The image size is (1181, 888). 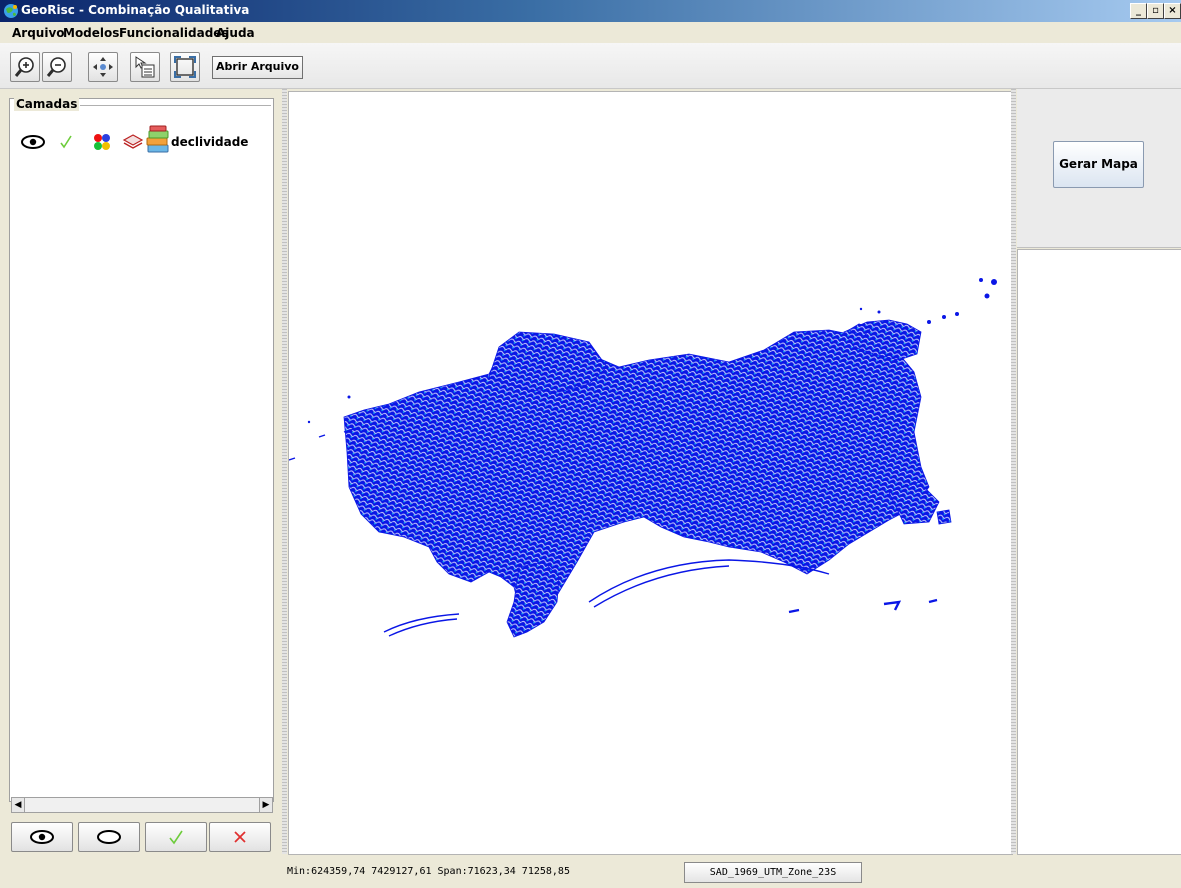 I want to click on hide-all-layers-button, so click(x=109, y=837).